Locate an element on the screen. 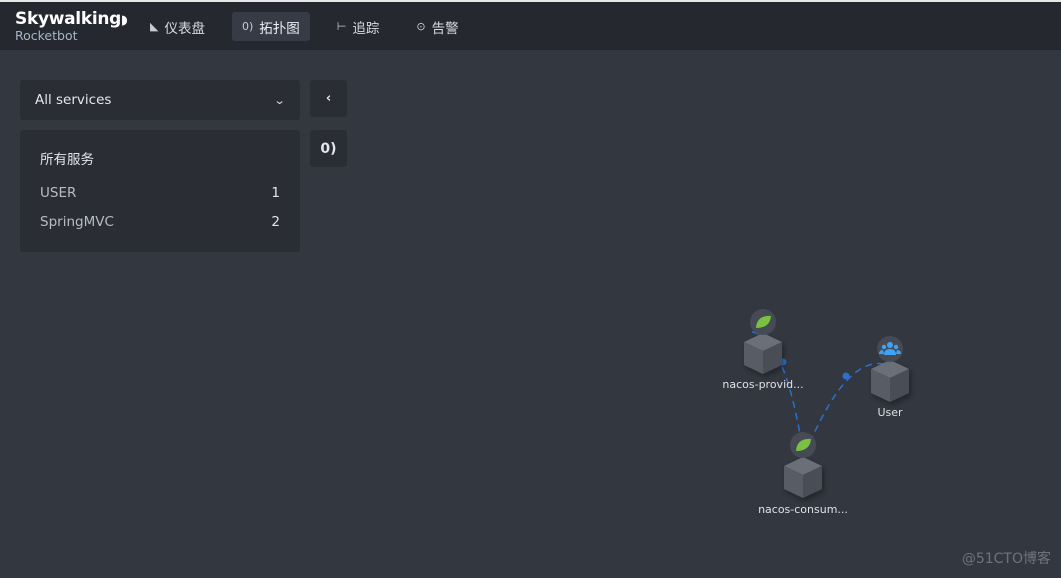  logo-sub: Rocketbot is located at coordinates (46, 35).